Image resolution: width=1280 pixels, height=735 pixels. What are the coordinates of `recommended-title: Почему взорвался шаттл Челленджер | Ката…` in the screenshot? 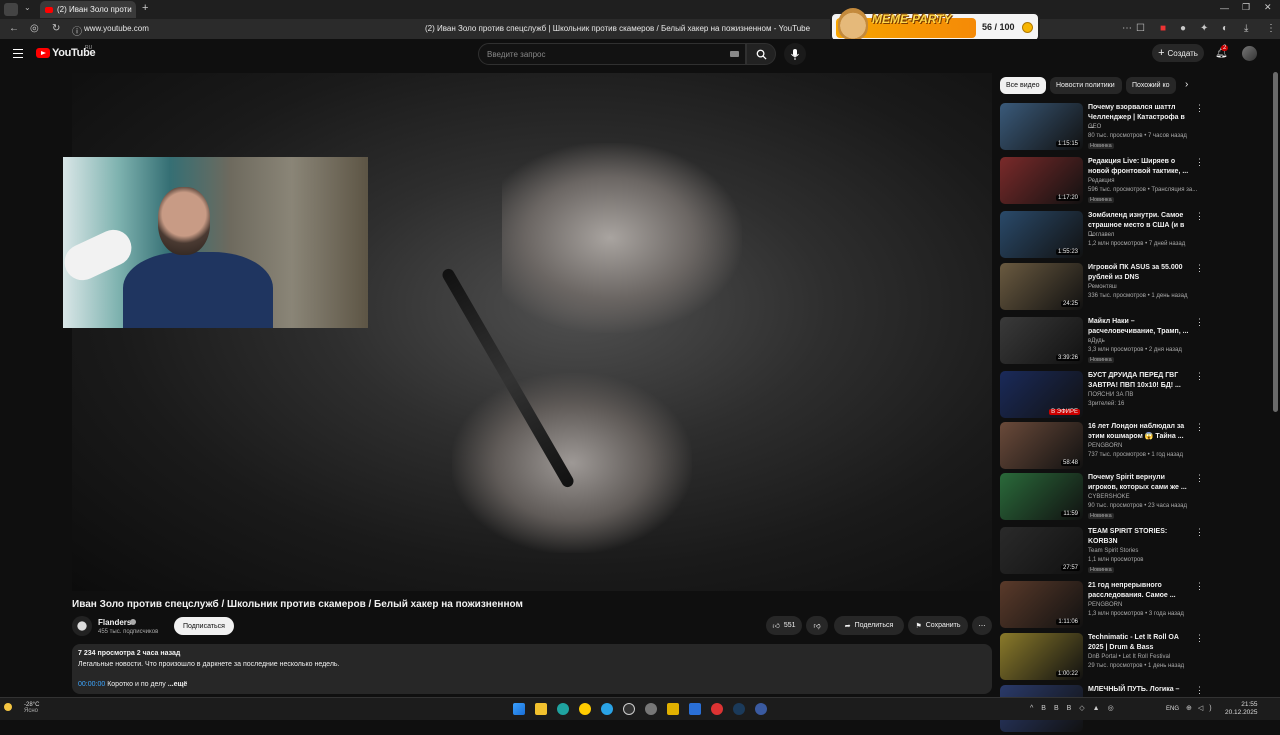 It's located at (1140, 117).